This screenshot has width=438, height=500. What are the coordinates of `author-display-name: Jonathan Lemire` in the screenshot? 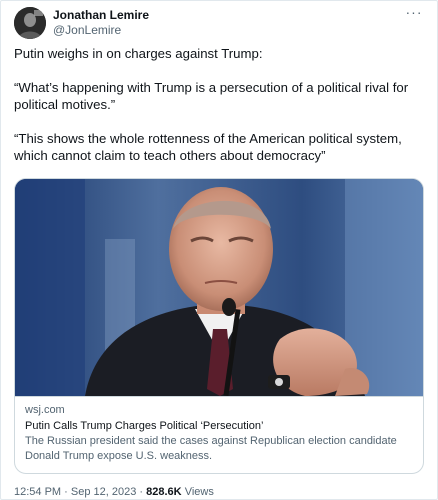 It's located at (101, 15).